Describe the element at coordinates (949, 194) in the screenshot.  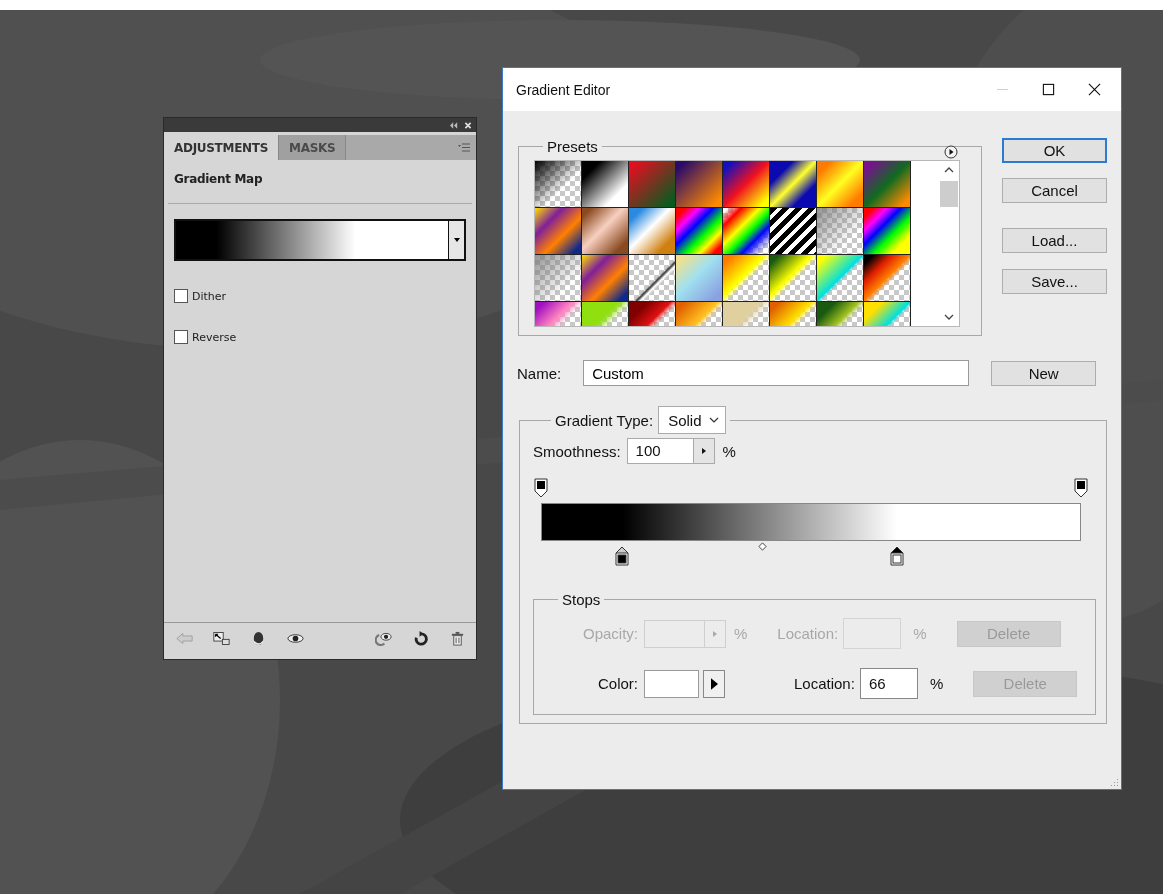
I see `scroll-thumb` at that location.